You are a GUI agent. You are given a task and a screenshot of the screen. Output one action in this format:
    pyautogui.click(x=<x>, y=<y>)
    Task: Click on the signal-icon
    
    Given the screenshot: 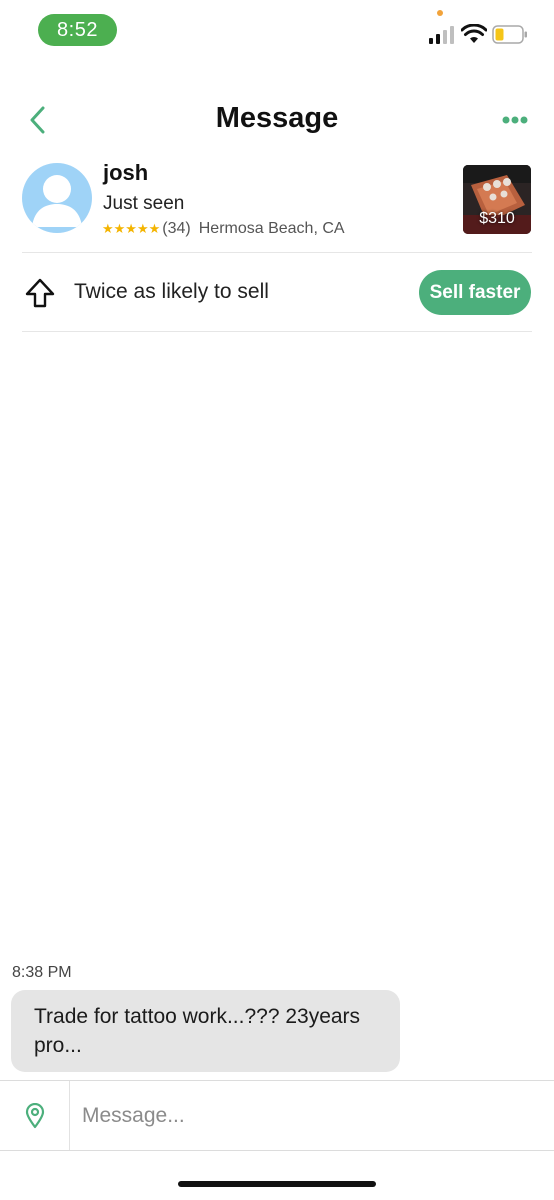 What is the action you would take?
    pyautogui.click(x=441, y=35)
    